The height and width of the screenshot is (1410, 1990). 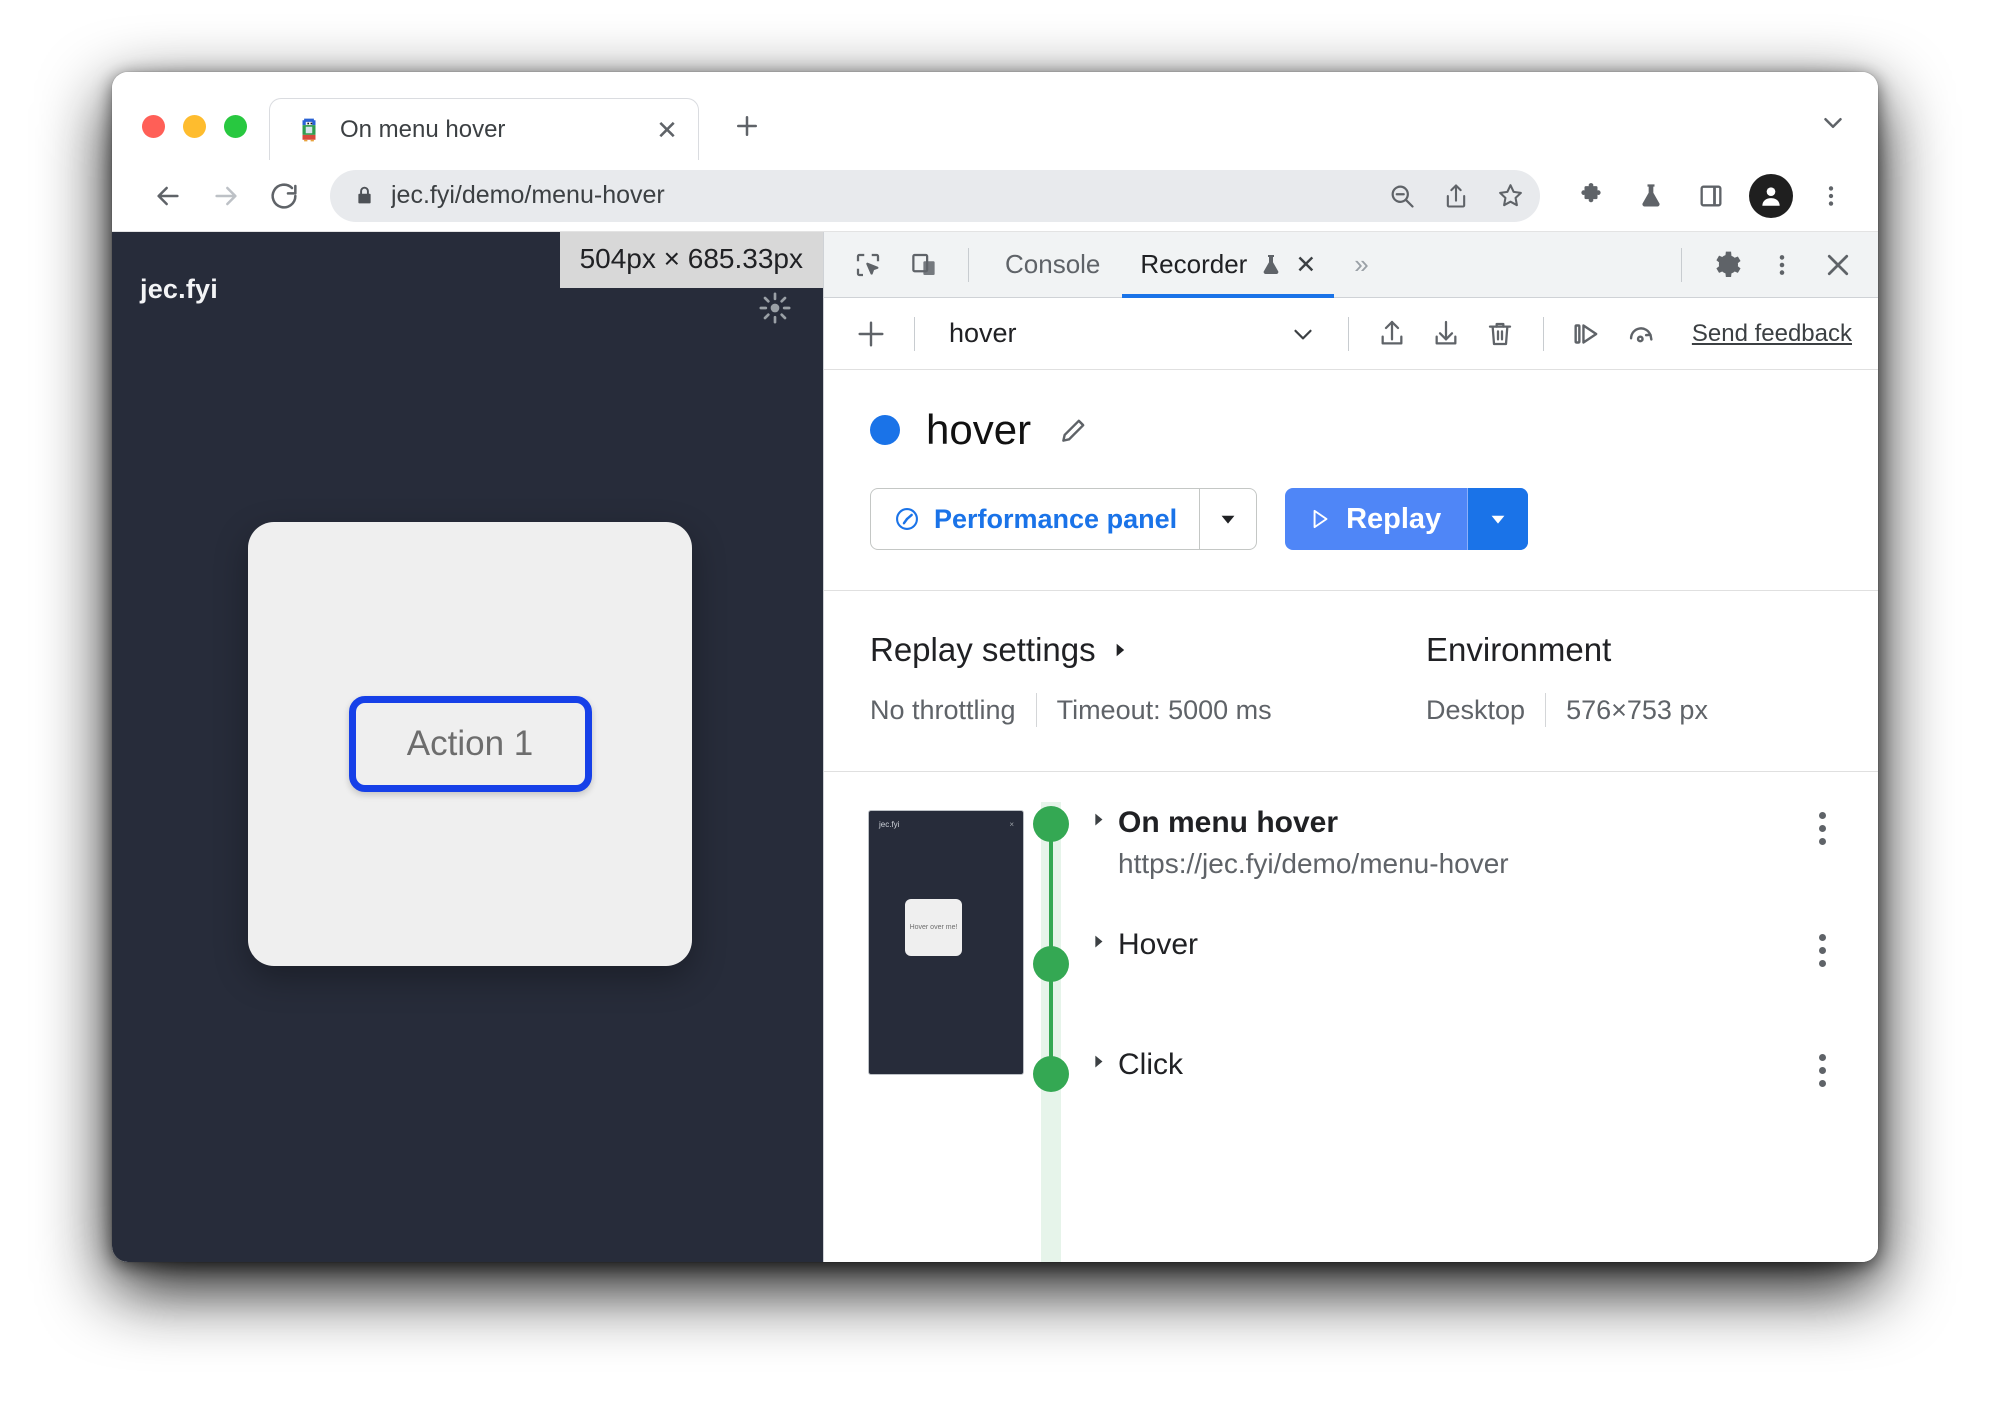 What do you see at coordinates (943, 709) in the screenshot?
I see `throttling-value: No throttling` at bounding box center [943, 709].